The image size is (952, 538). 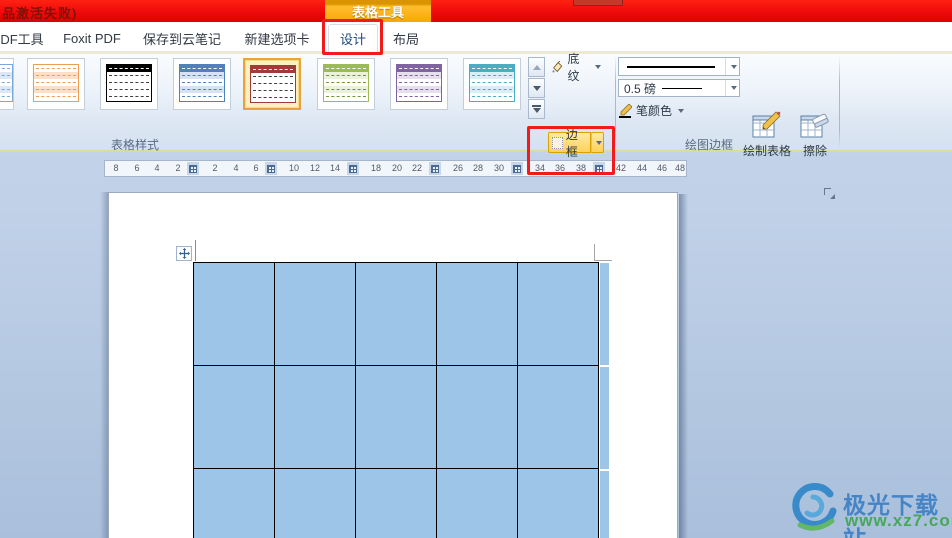 I want to click on table-styles-group-label: 表格样式, so click(x=134, y=145).